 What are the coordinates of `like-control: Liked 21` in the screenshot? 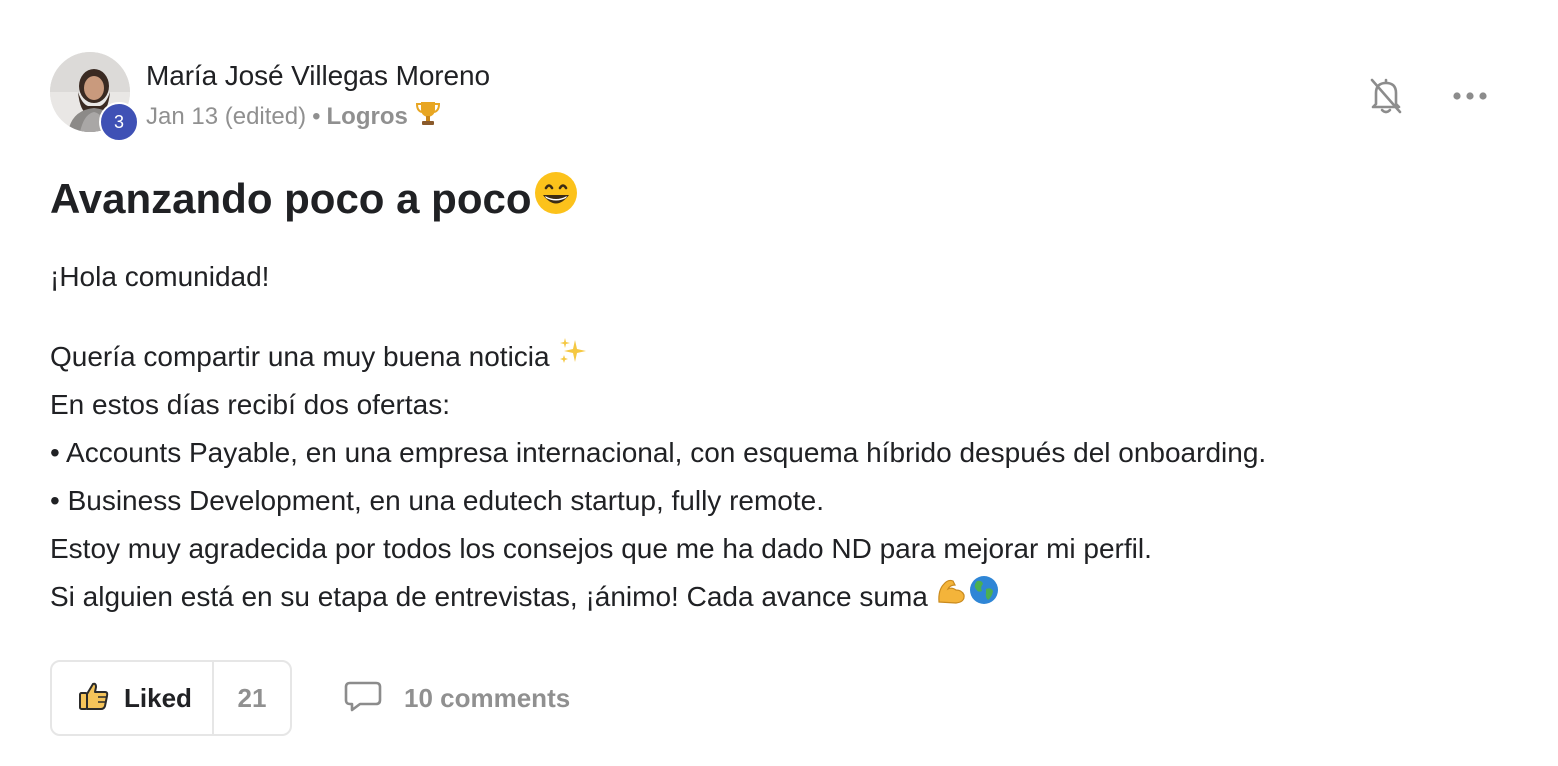 It's located at (171, 698).